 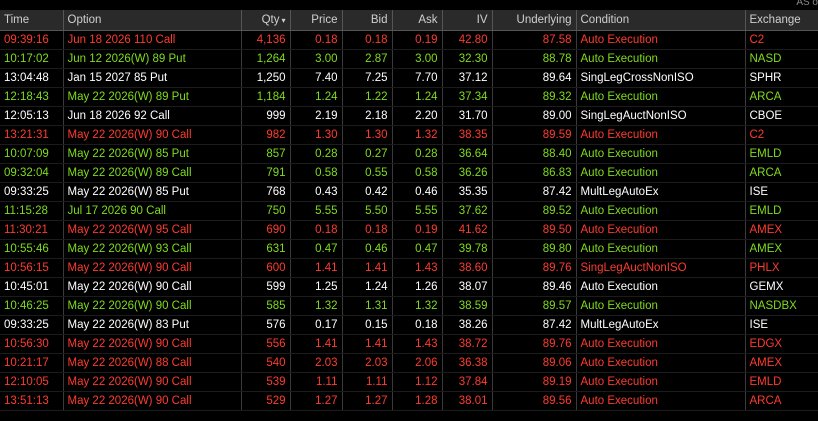 I want to click on price-cell: 0.47, so click(x=316, y=249).